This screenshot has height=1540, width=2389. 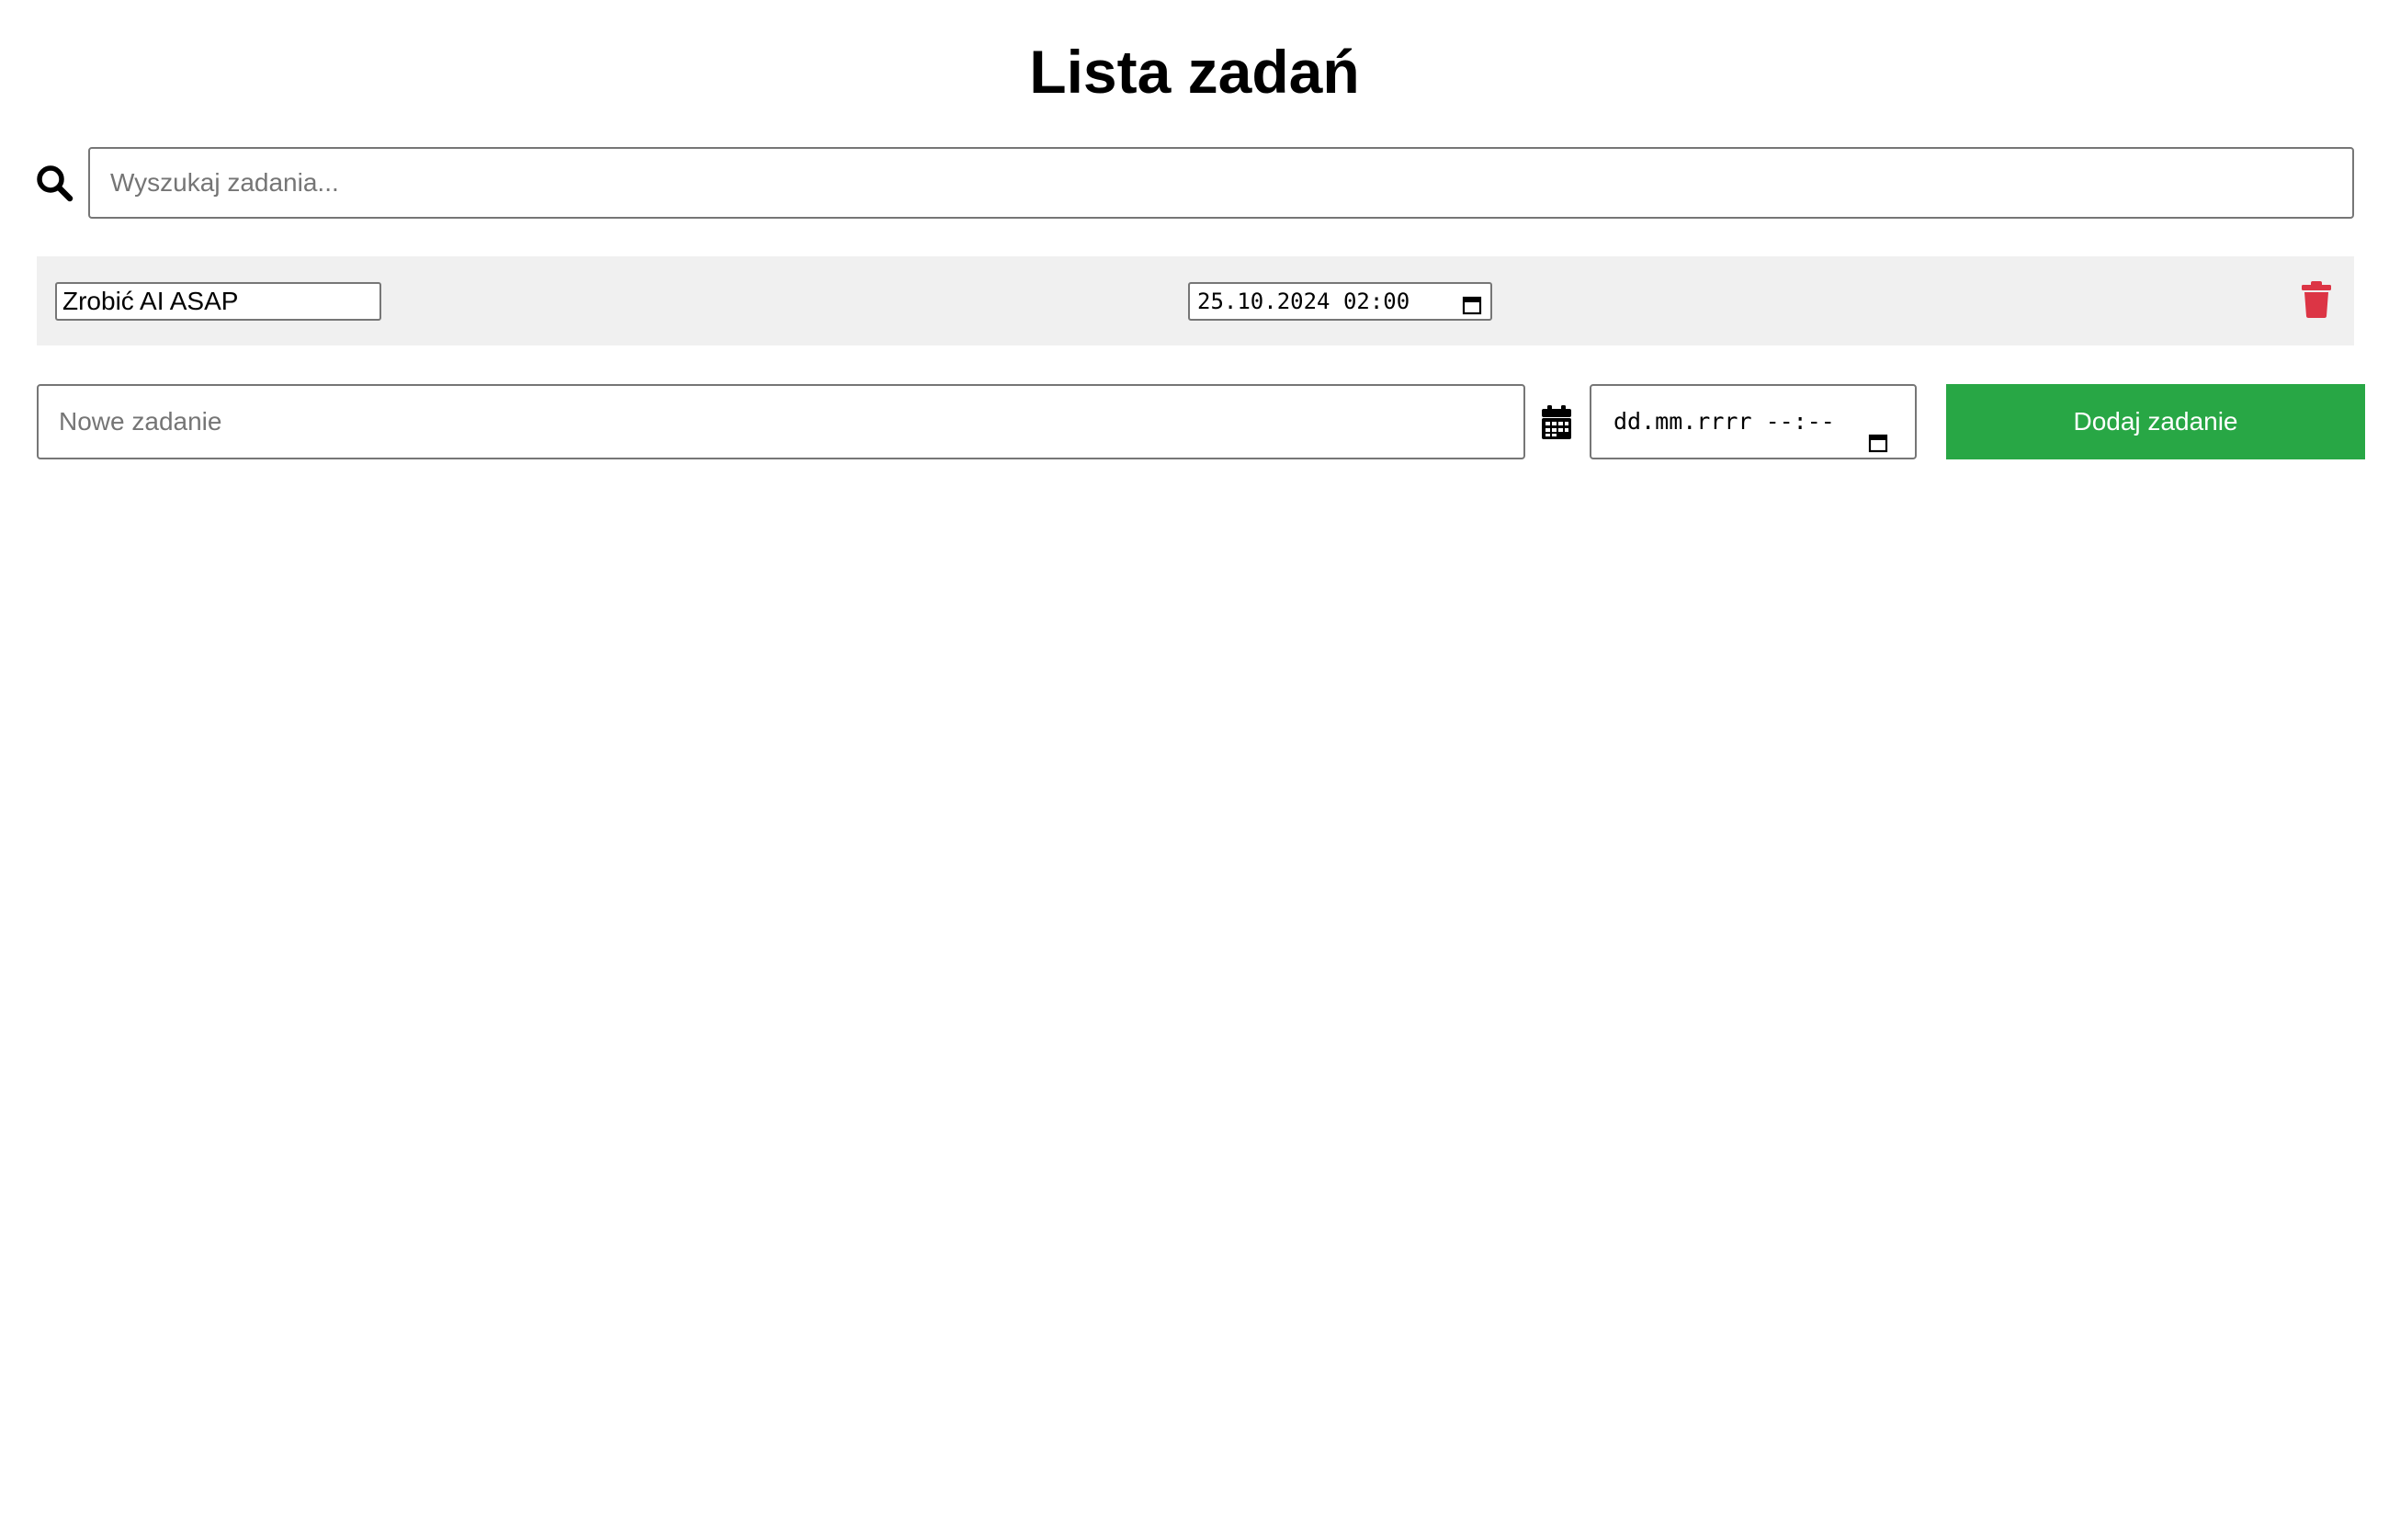 What do you see at coordinates (218, 301) in the screenshot?
I see `task-name-field: Zrobić AI ASAP` at bounding box center [218, 301].